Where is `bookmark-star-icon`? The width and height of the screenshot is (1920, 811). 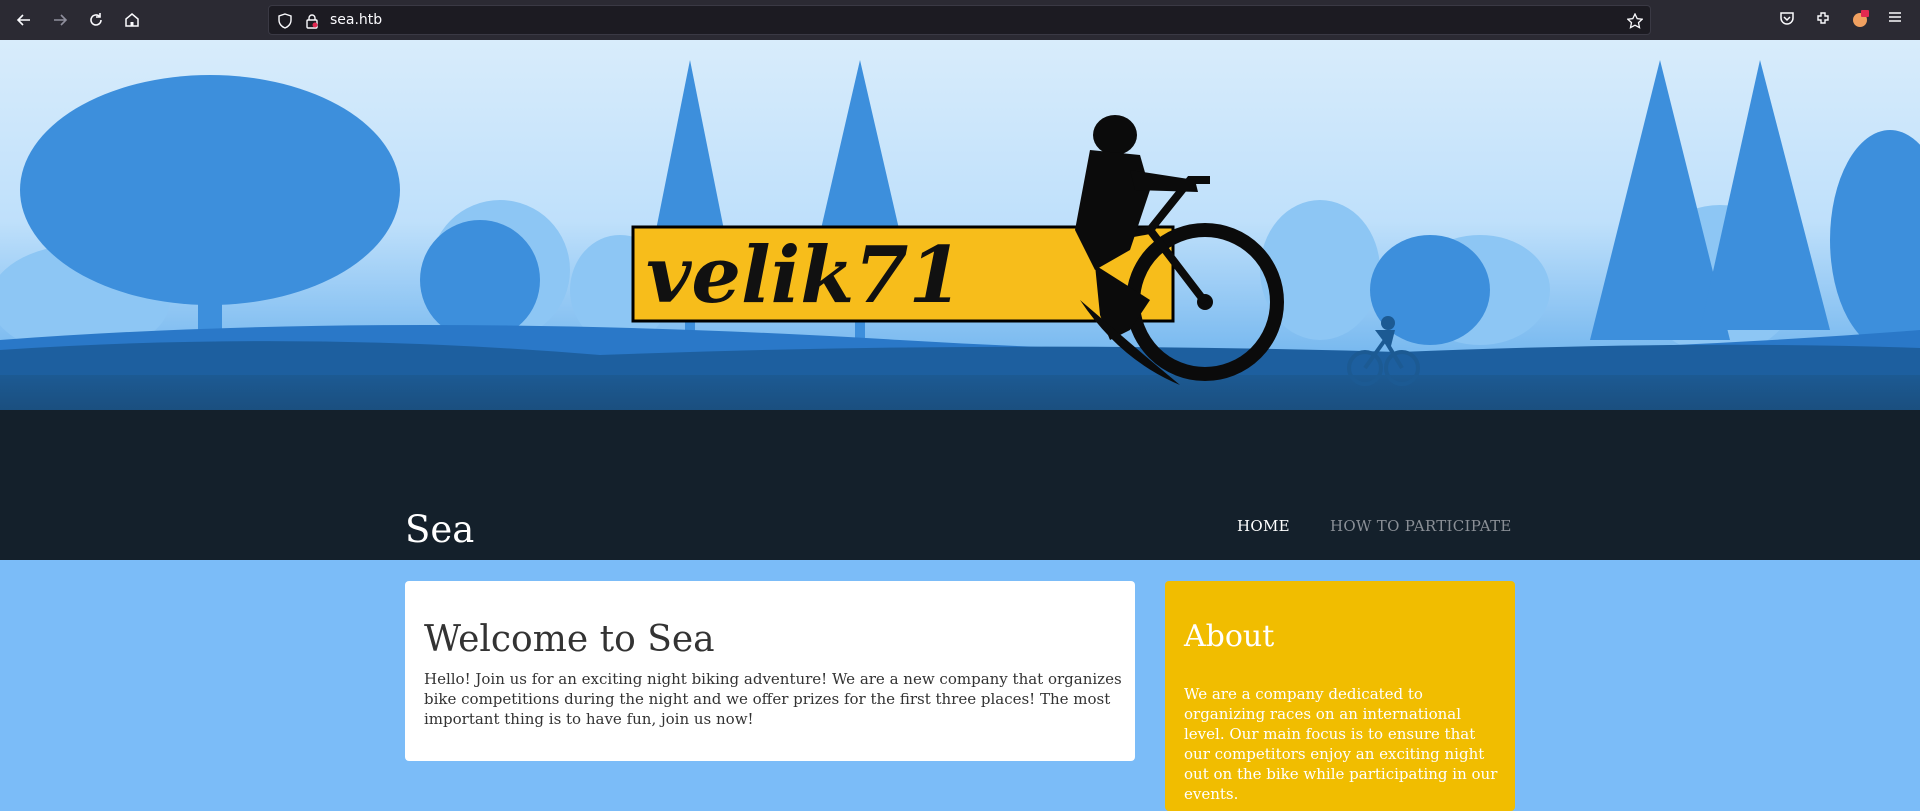 bookmark-star-icon is located at coordinates (1635, 22).